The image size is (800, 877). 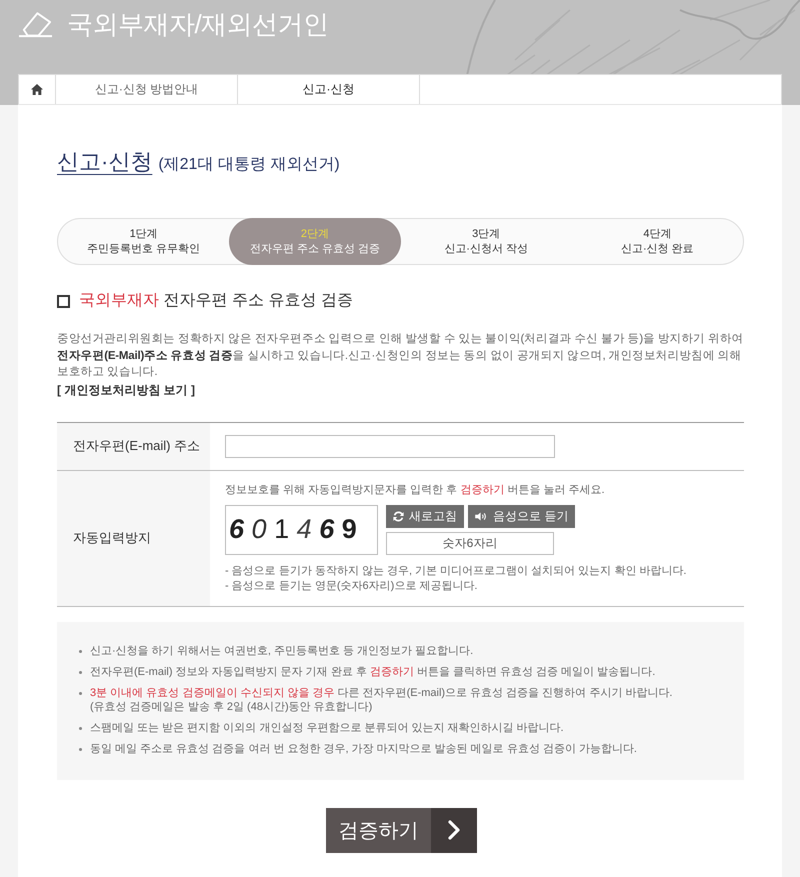 I want to click on section-heading: 국외부재자 전자우편 주소 유효성 검증, so click(x=216, y=301).